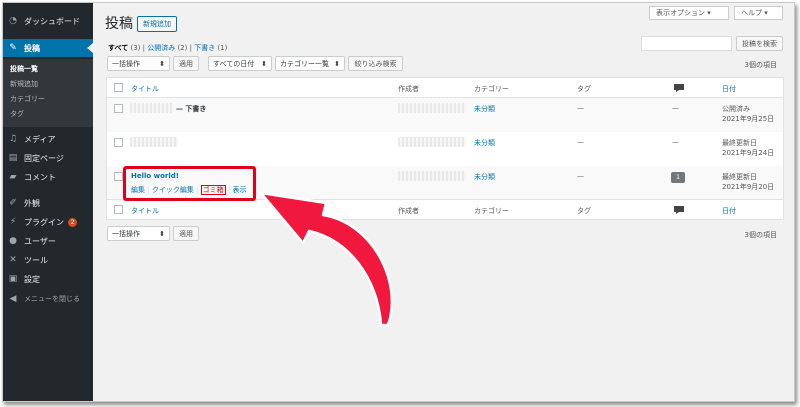 Image resolution: width=800 pixels, height=407 pixels. I want to click on category-filter-select: カテゴリー一覧 ⬍, so click(310, 63).